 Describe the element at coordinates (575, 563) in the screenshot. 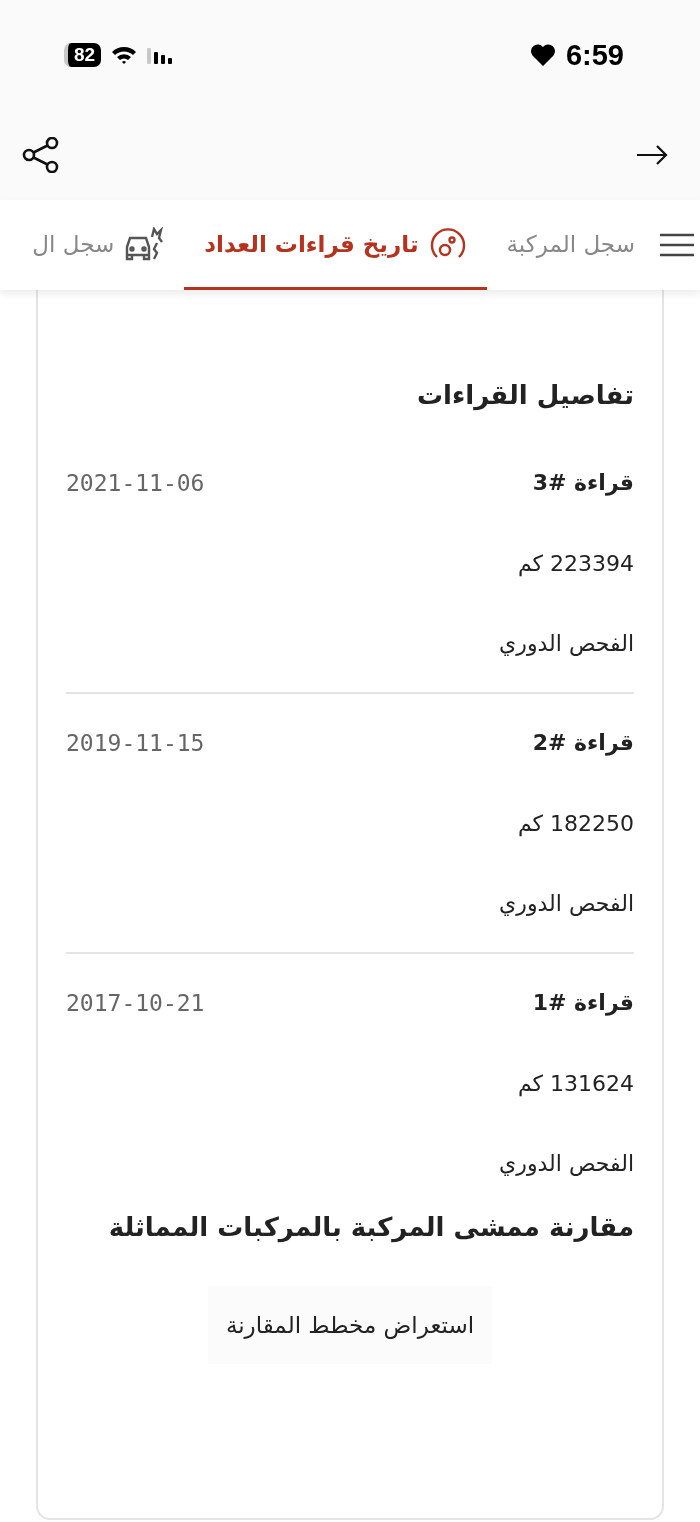

I see `odometer-value: 223394 كم` at that location.